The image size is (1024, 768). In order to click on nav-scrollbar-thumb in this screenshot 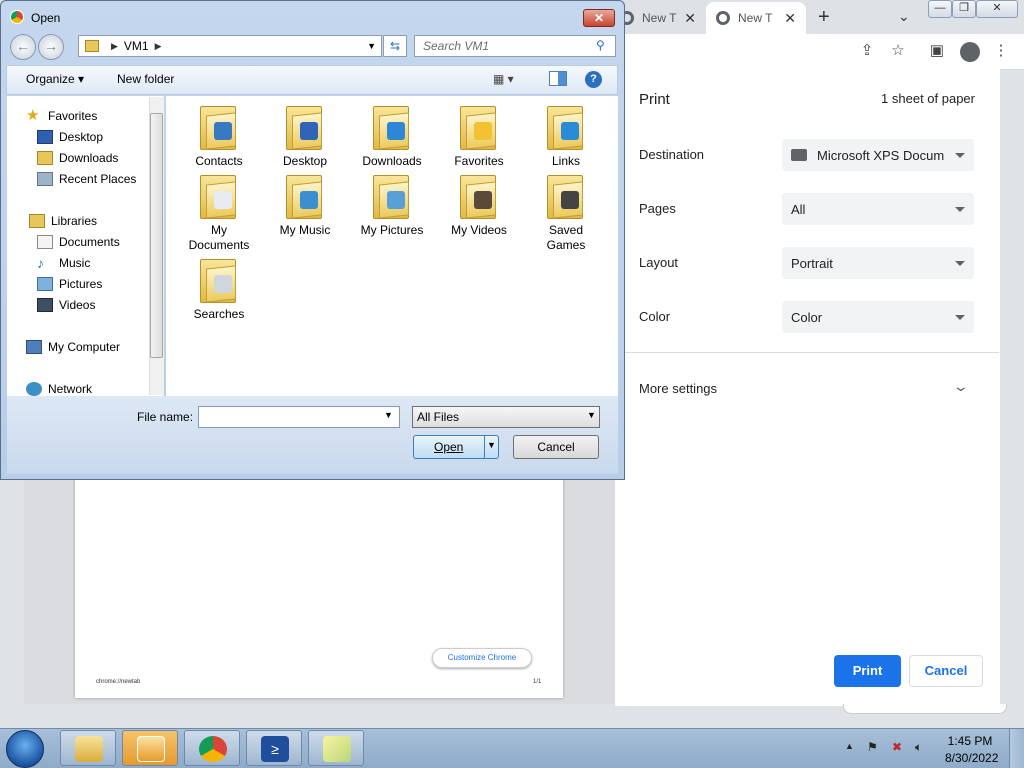, I will do `click(156, 235)`.